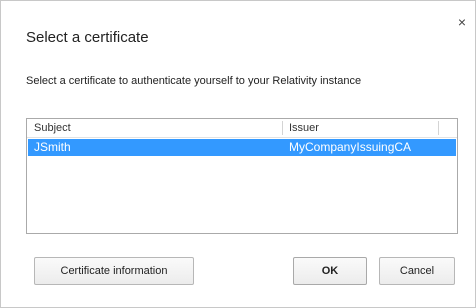 Image resolution: width=476 pixels, height=308 pixels. I want to click on column-header-subject: Subject, so click(52, 128).